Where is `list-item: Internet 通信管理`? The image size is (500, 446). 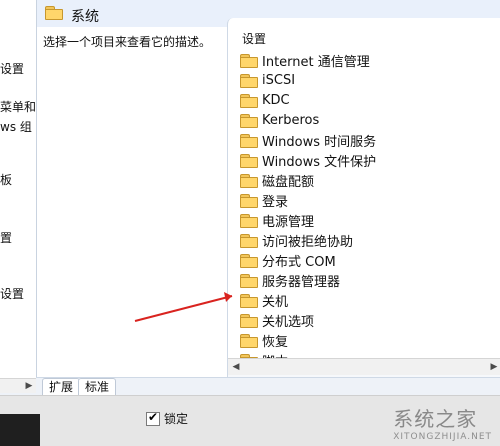
list-item: Internet 通信管理 is located at coordinates (365, 60).